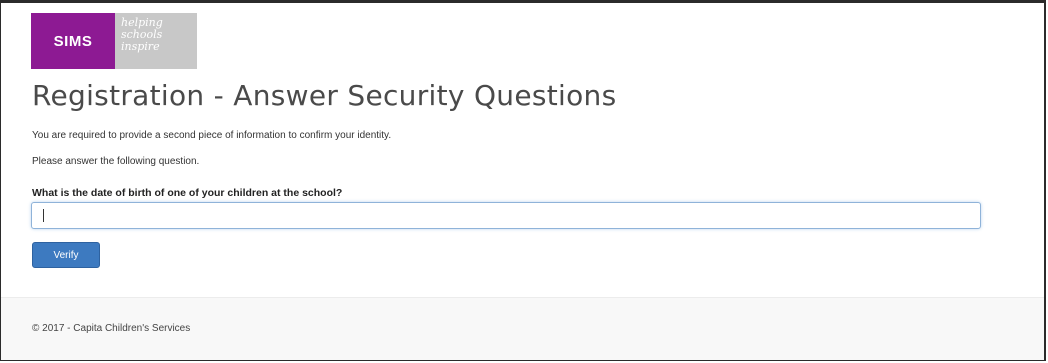  I want to click on tagline-word: inspire, so click(140, 46).